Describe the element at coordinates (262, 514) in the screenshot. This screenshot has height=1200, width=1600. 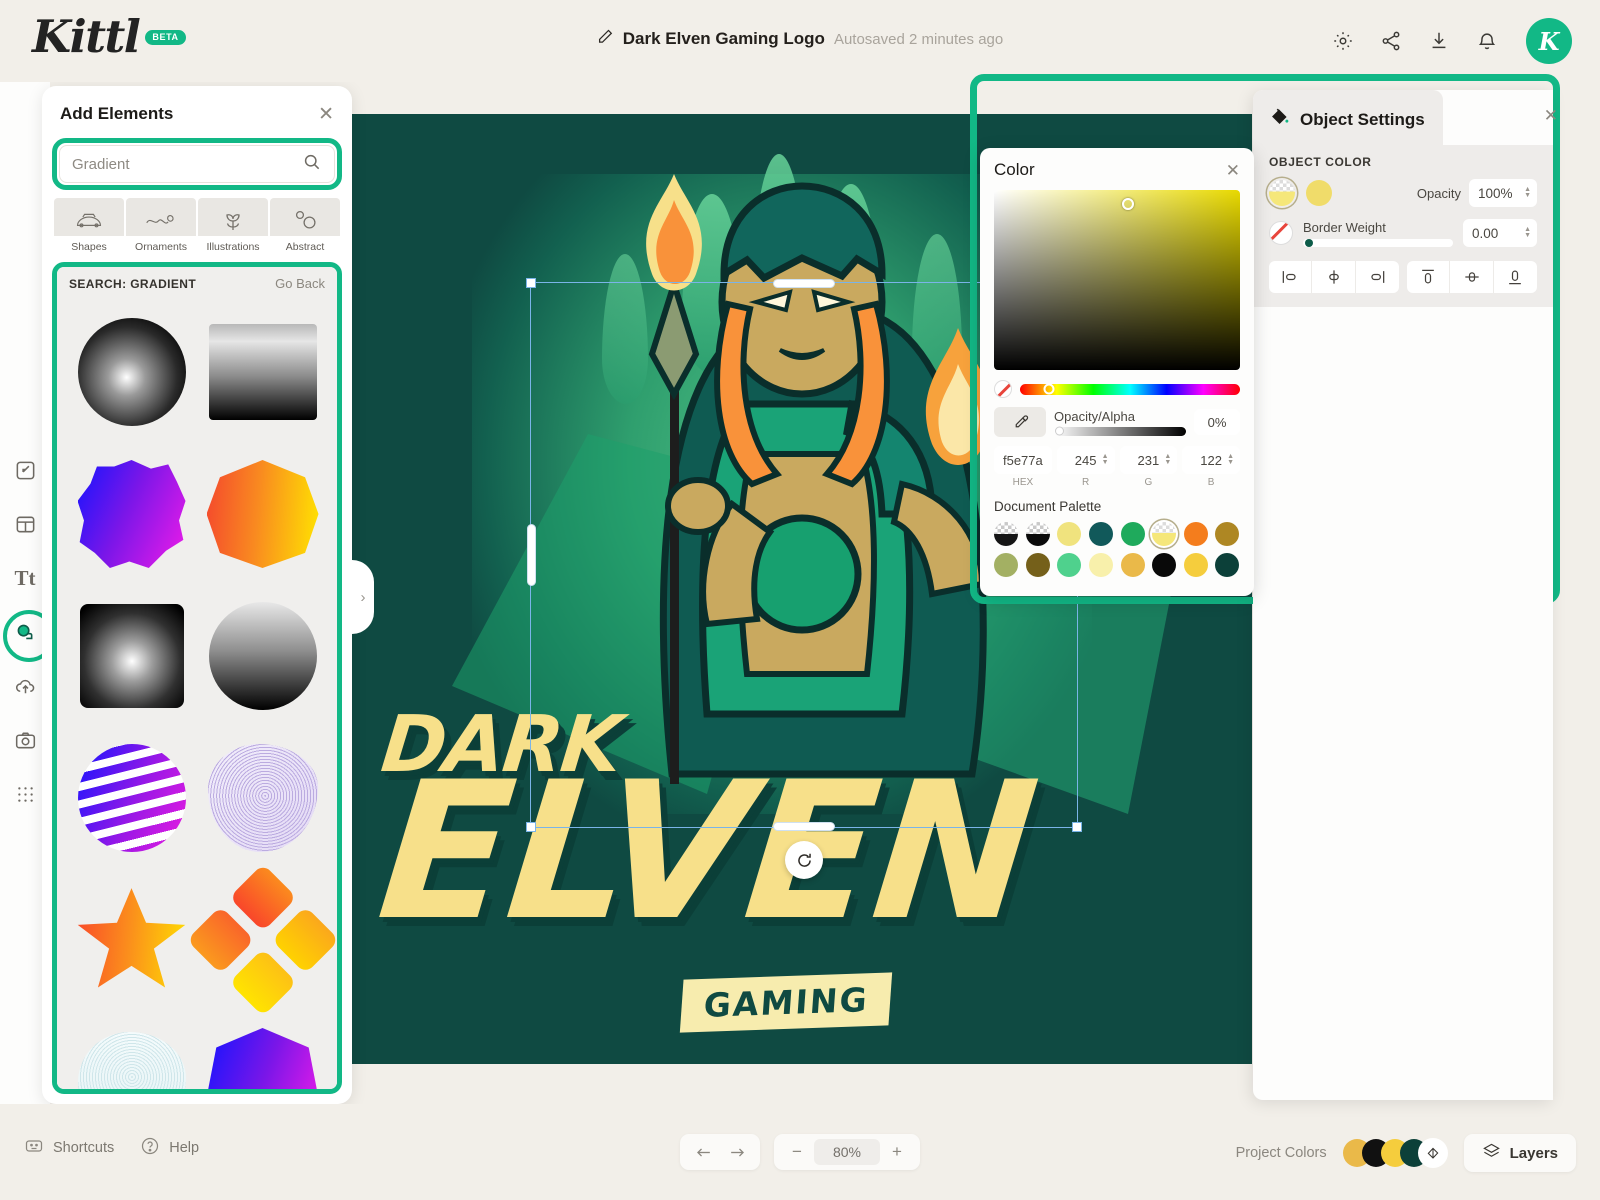
I see `thumb-hexagon-orange-yellow-gradient` at that location.